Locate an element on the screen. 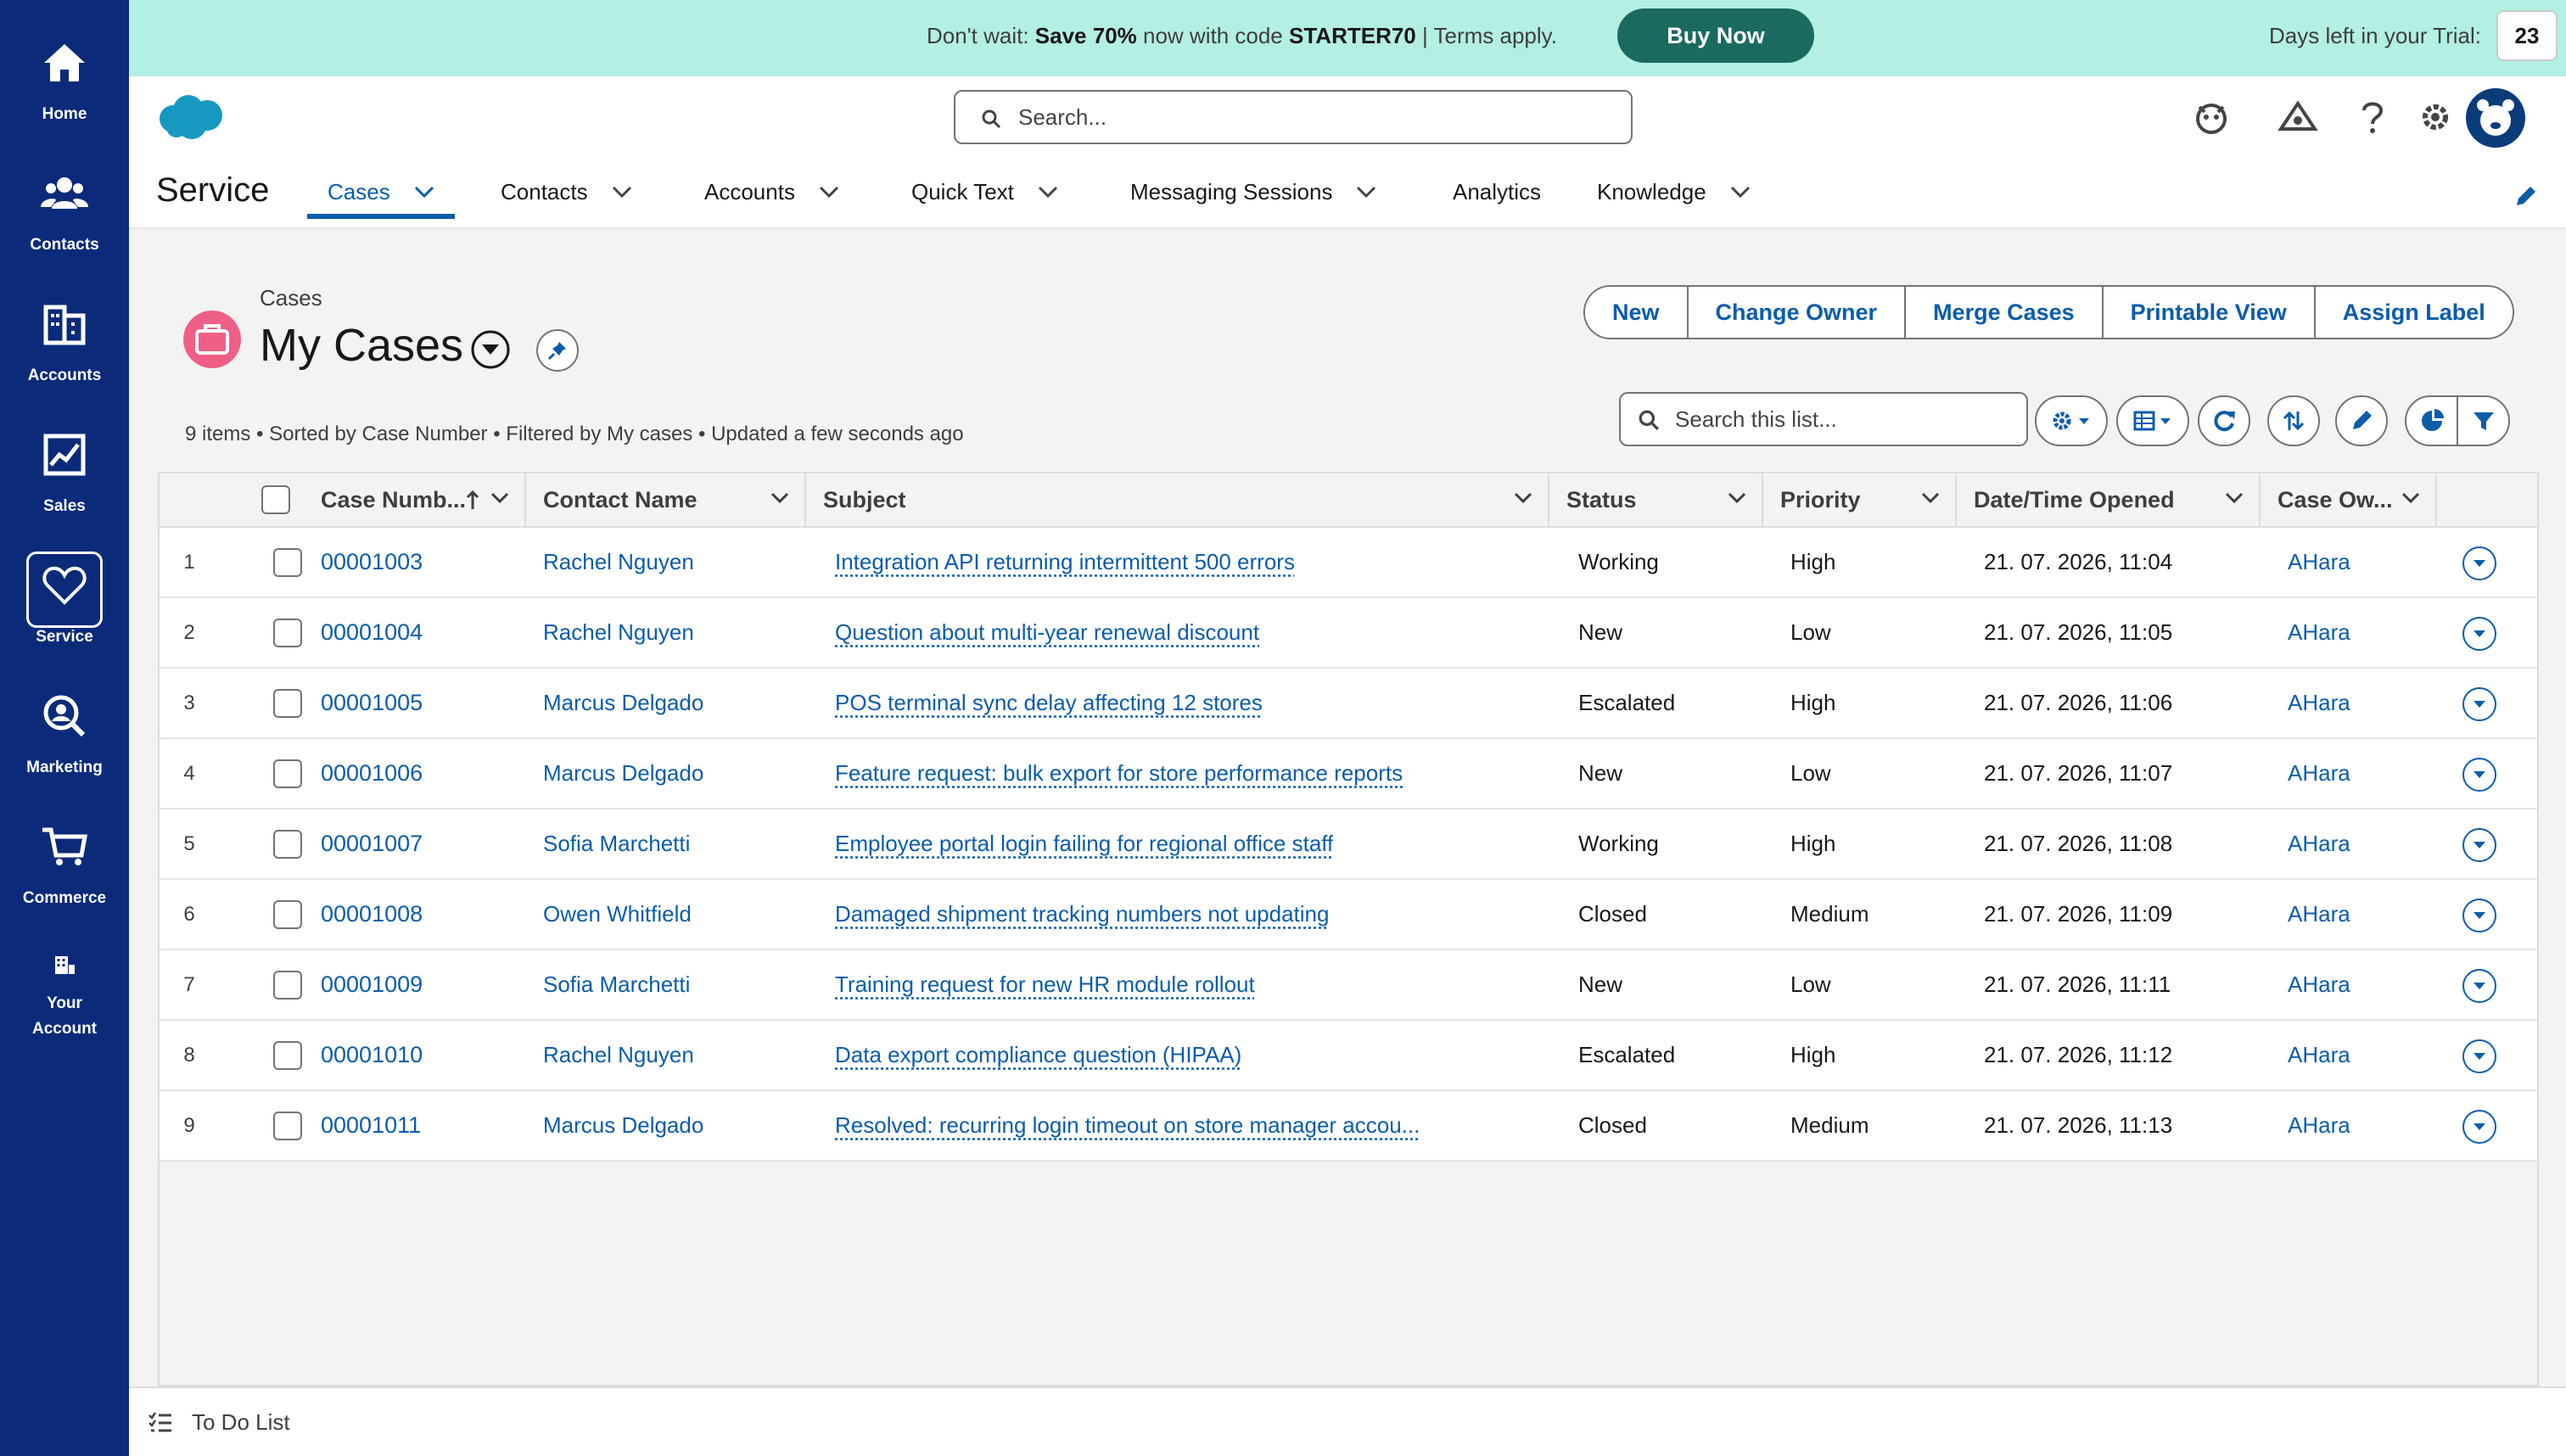 Image resolution: width=2566 pixels, height=1456 pixels. subject-link: Data export compliance question (HIPAA) is located at coordinates (1038, 1055).